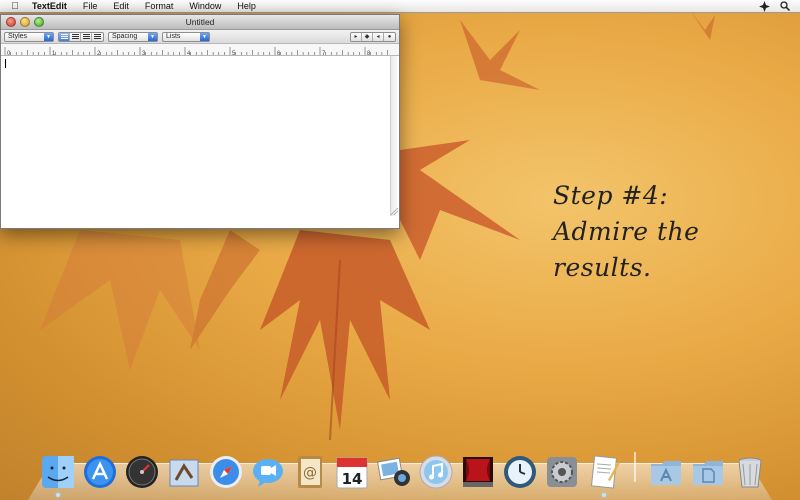 The image size is (800, 500). I want to click on align-justify-button, so click(86, 36).